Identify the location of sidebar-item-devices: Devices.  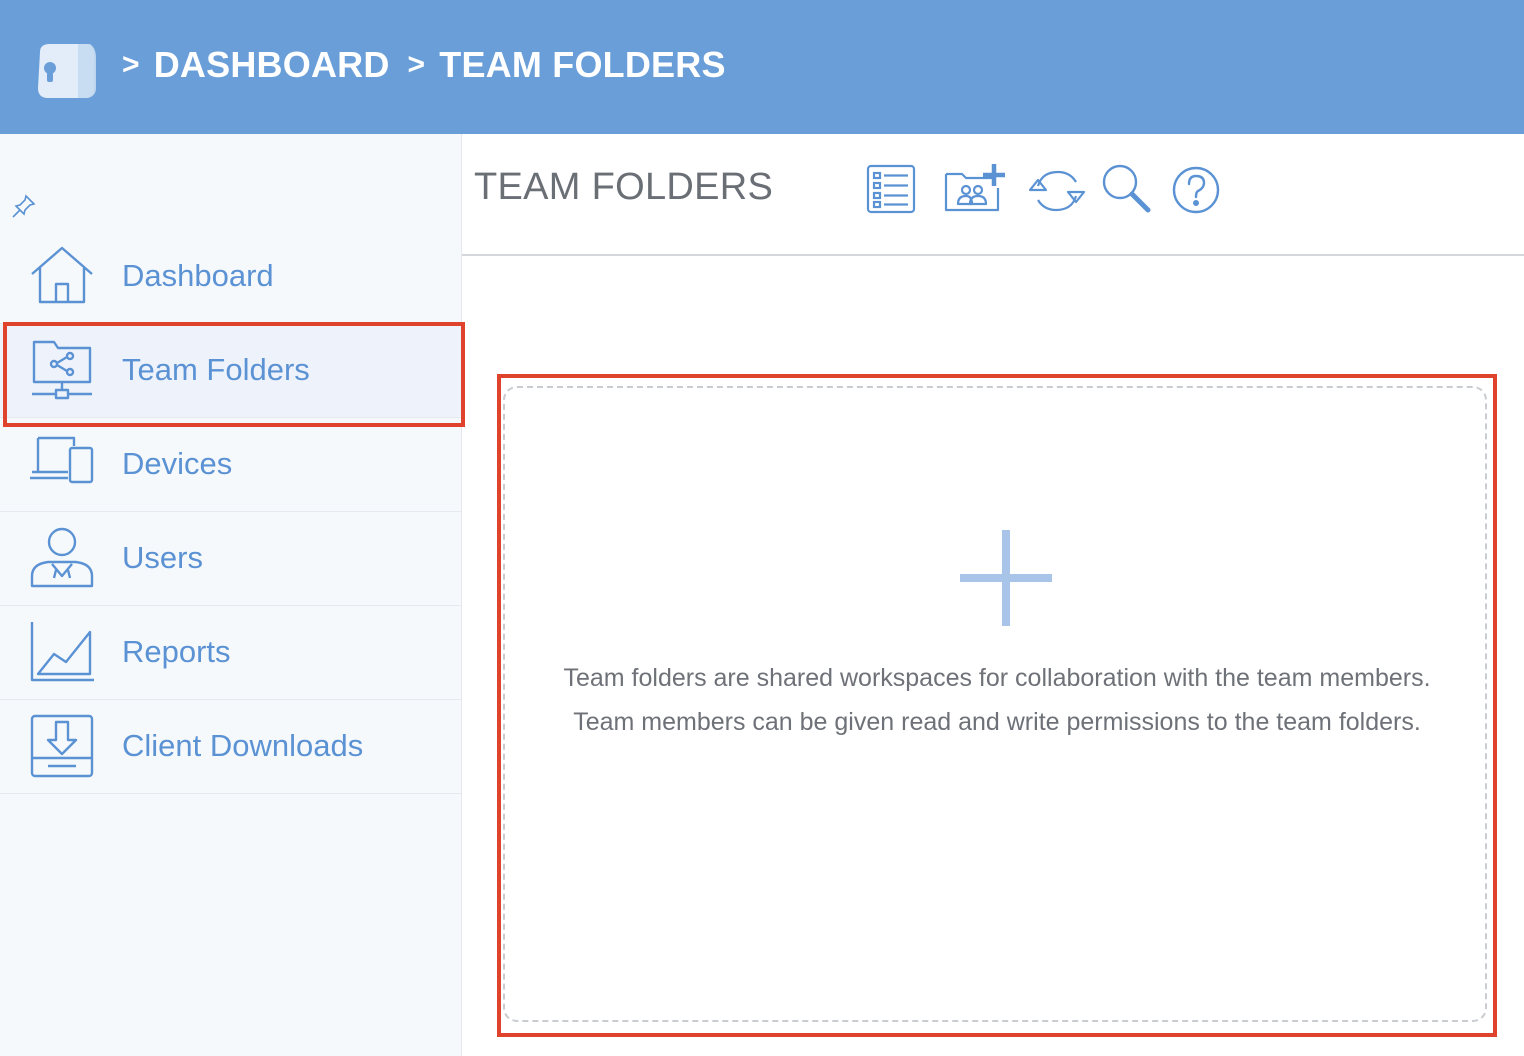
(230, 465).